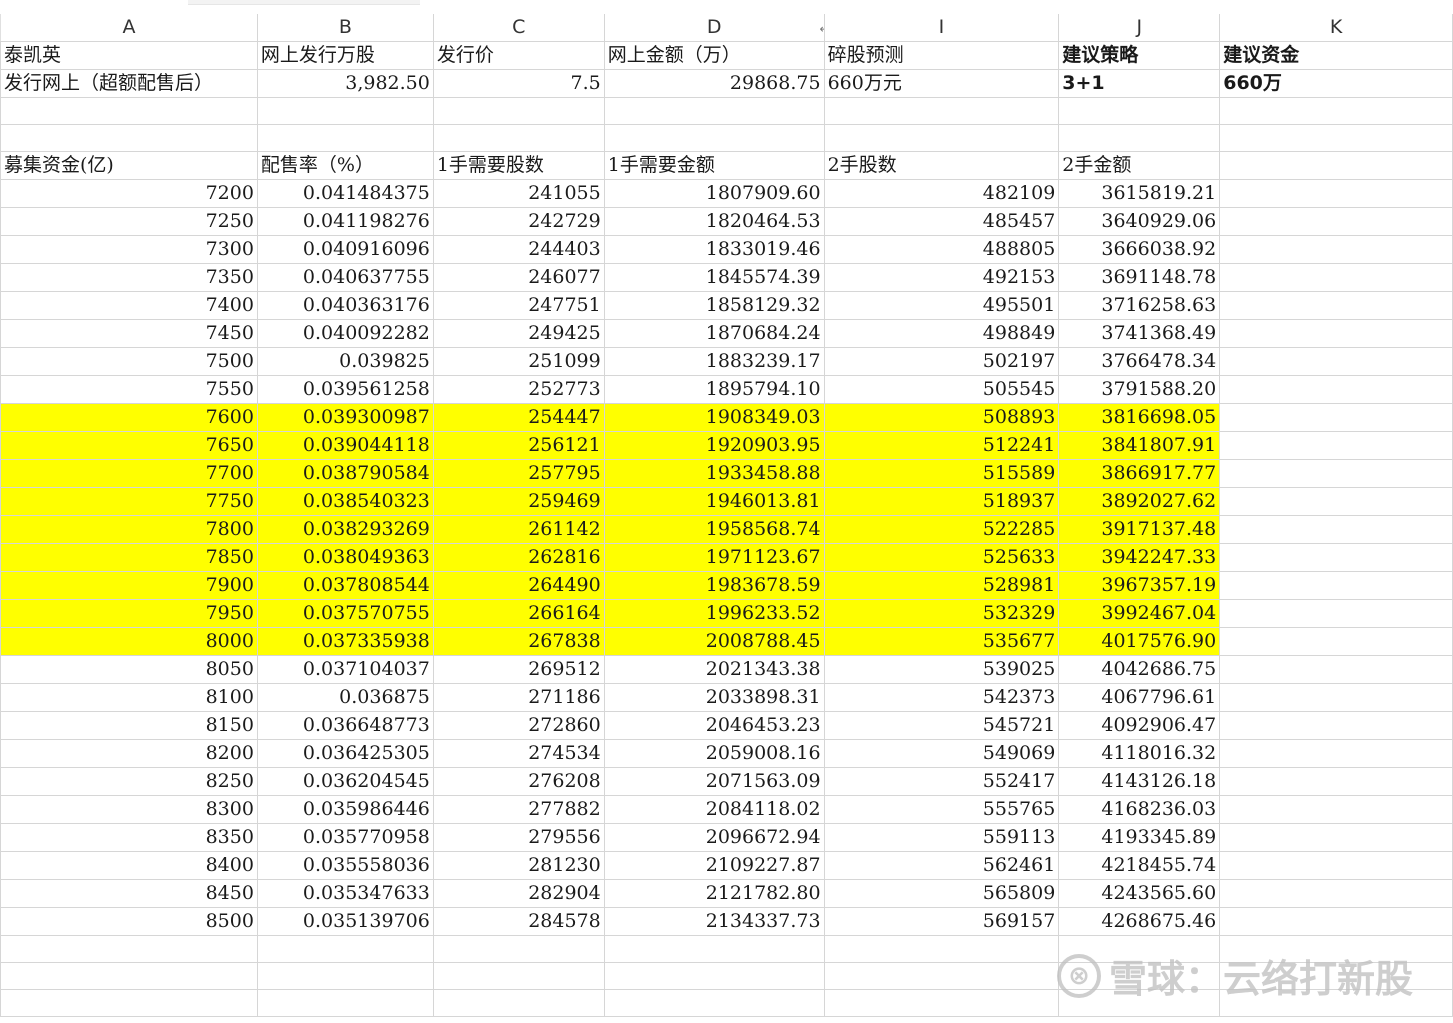 This screenshot has width=1453, height=1023. Describe the element at coordinates (714, 221) in the screenshot. I see `cell-amount-1: 1820464.53` at that location.